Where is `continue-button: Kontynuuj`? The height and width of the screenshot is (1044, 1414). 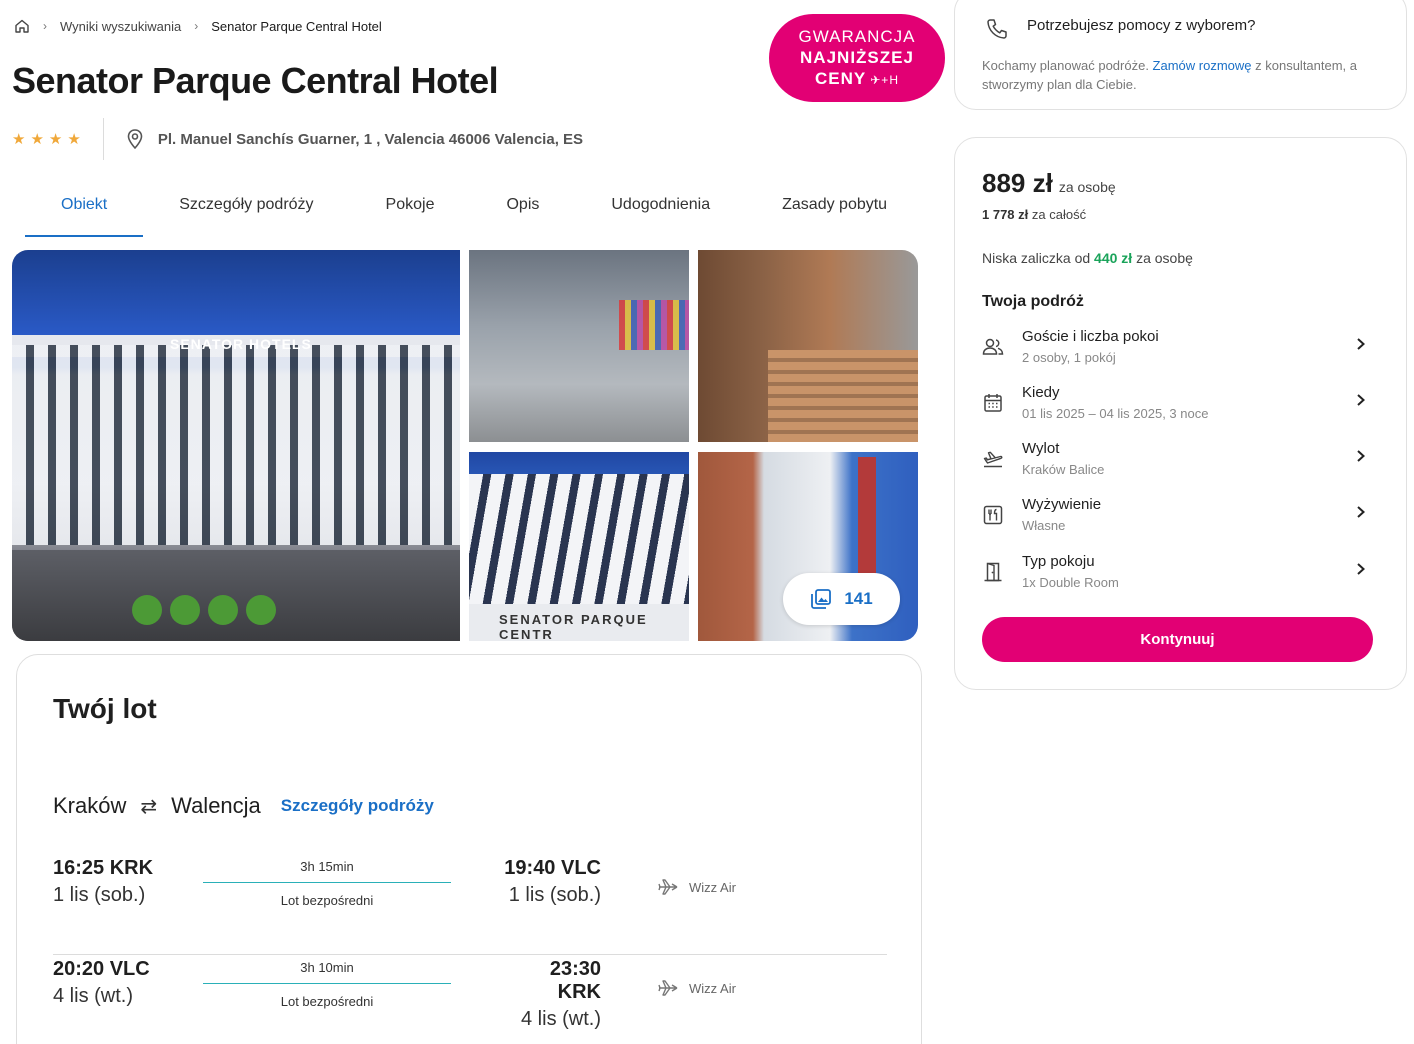
continue-button: Kontynuuj is located at coordinates (1177, 639).